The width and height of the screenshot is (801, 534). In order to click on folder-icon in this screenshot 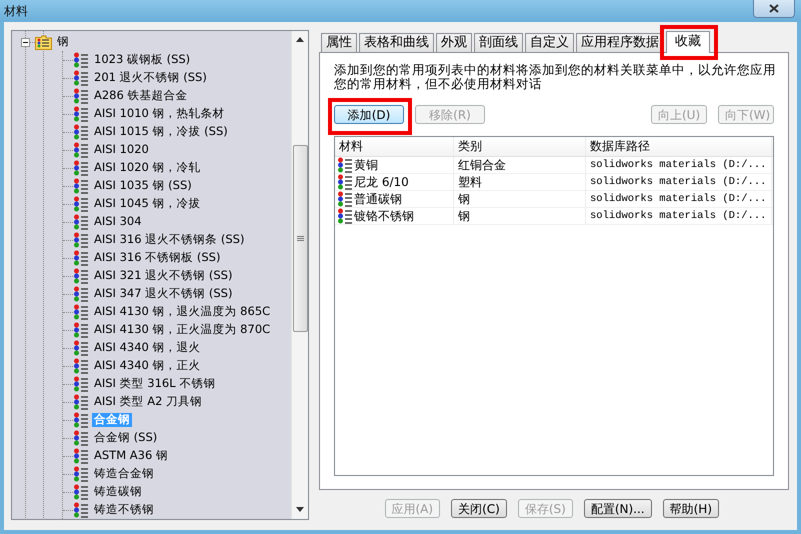, I will do `click(43, 42)`.